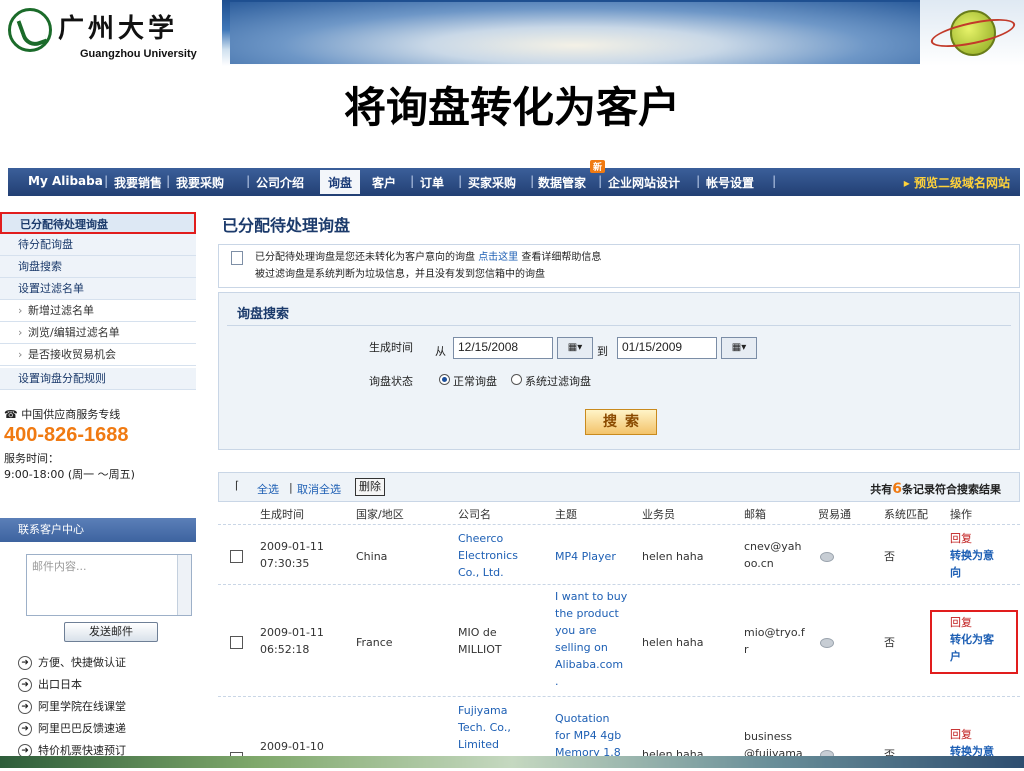  I want to click on sidebar-item-edit-filter: 浏览/编辑过滤名单, so click(98, 333).